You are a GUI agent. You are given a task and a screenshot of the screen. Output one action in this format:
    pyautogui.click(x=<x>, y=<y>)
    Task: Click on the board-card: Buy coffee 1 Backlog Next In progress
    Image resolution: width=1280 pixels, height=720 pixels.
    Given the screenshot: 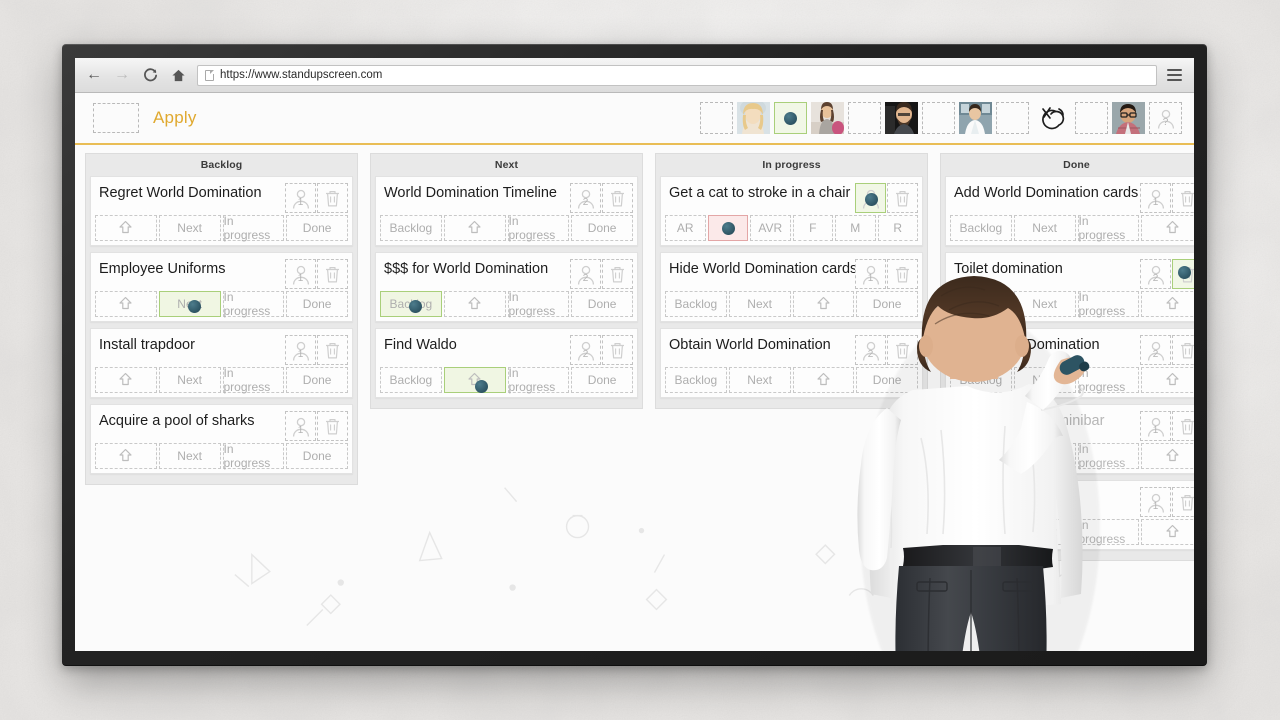 What is the action you would take?
    pyautogui.click(x=1069, y=515)
    